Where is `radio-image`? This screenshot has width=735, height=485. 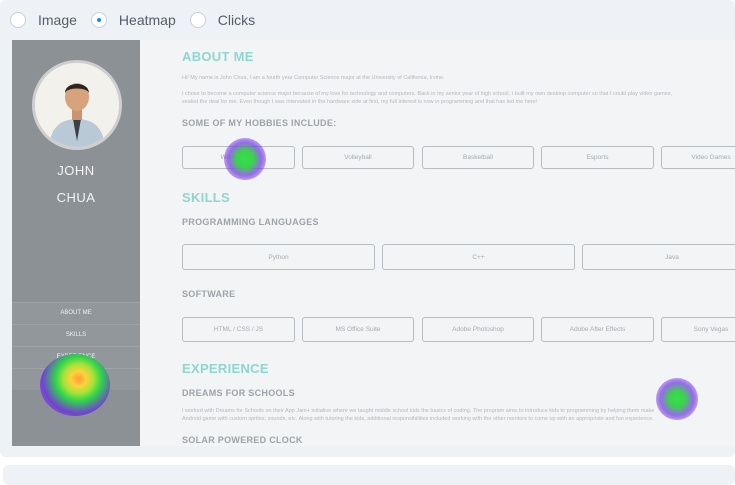
radio-image is located at coordinates (18, 20).